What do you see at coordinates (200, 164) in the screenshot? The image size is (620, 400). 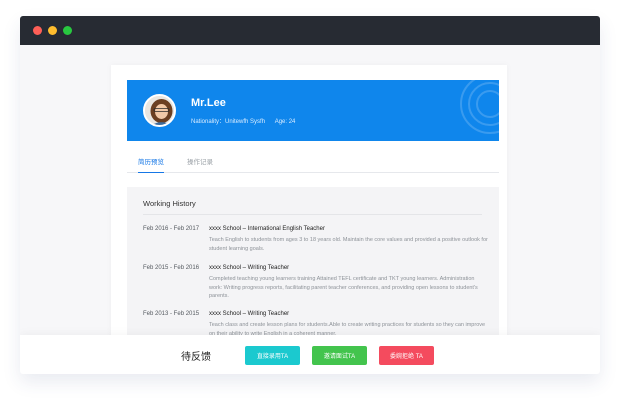 I see `tab-operation-log: 操作记录` at bounding box center [200, 164].